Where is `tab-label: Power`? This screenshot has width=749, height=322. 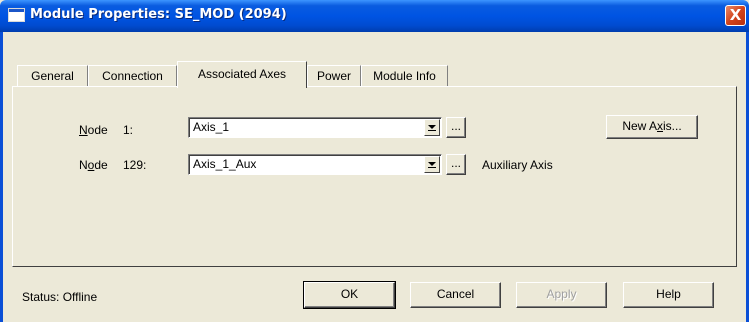 tab-label: Power is located at coordinates (333, 76).